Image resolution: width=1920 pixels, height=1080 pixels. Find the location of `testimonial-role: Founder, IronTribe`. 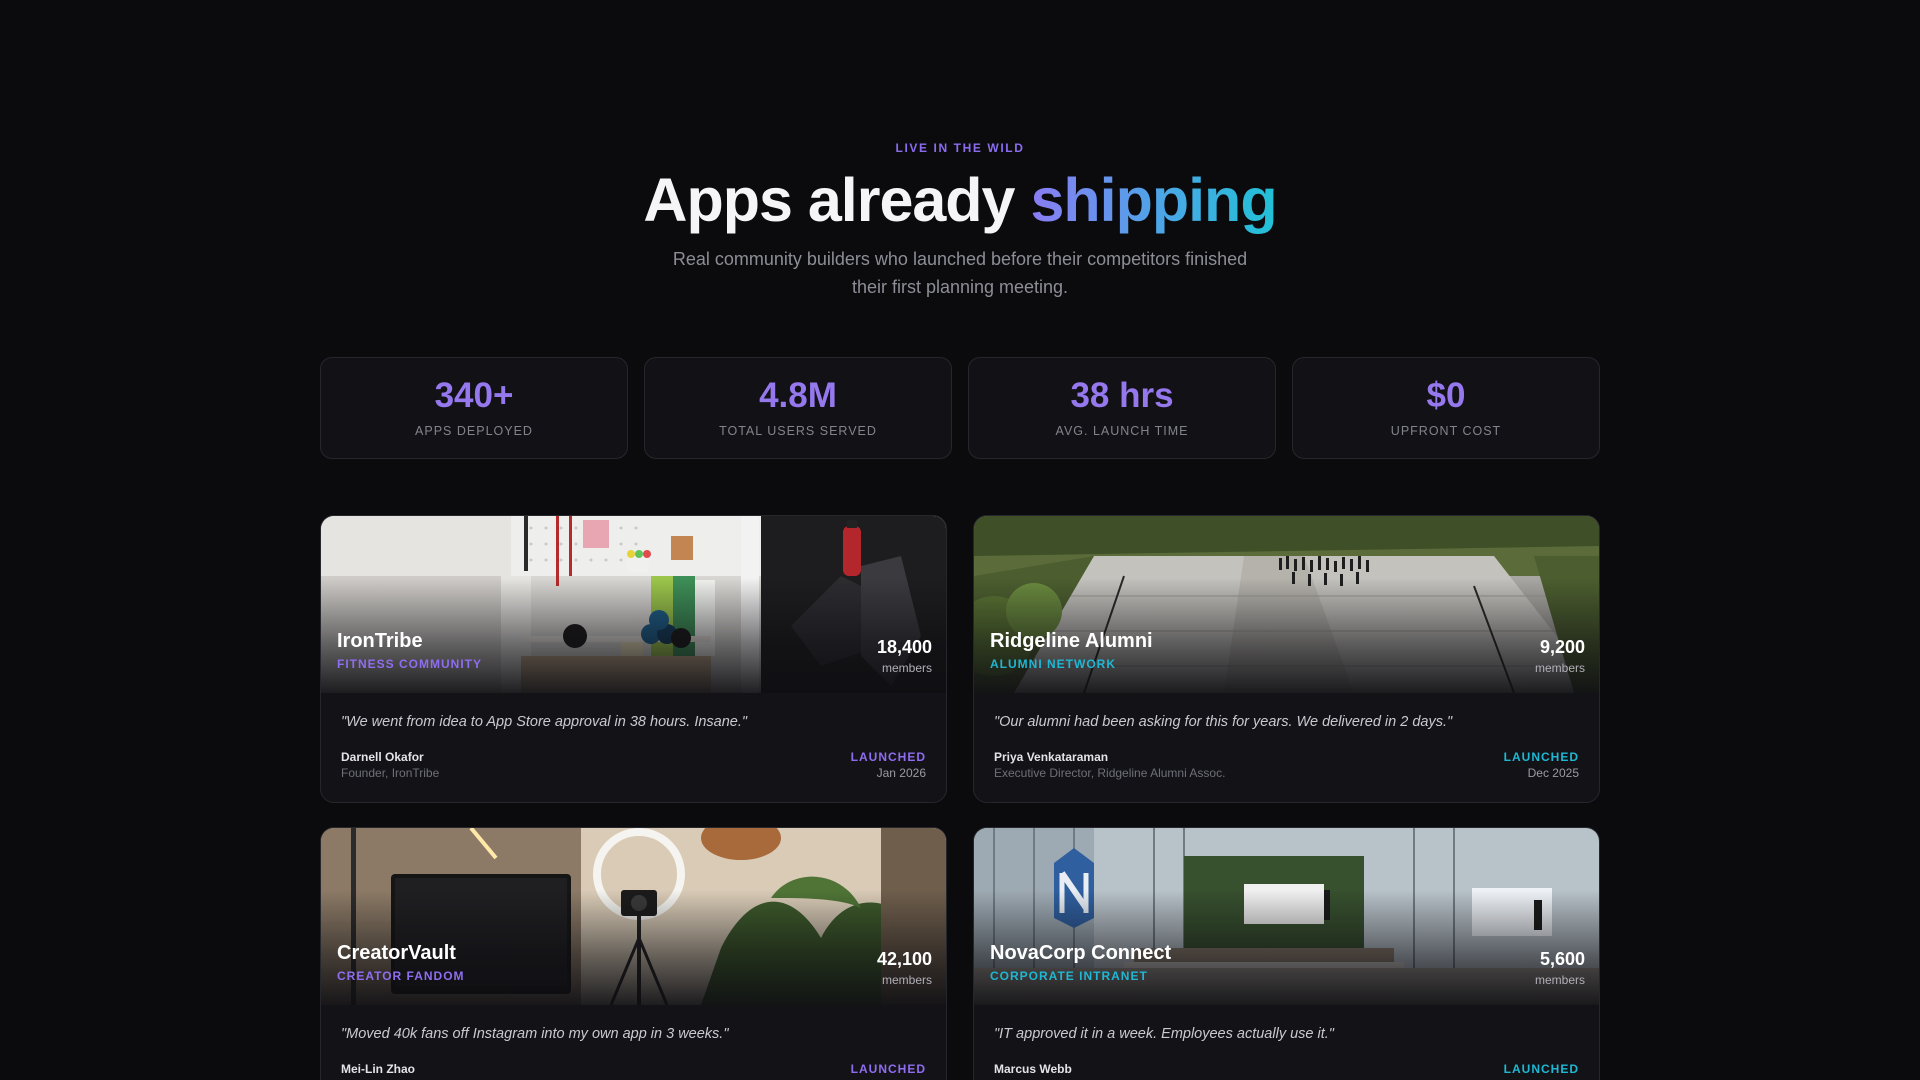

testimonial-role: Founder, IronTribe is located at coordinates (390, 773).